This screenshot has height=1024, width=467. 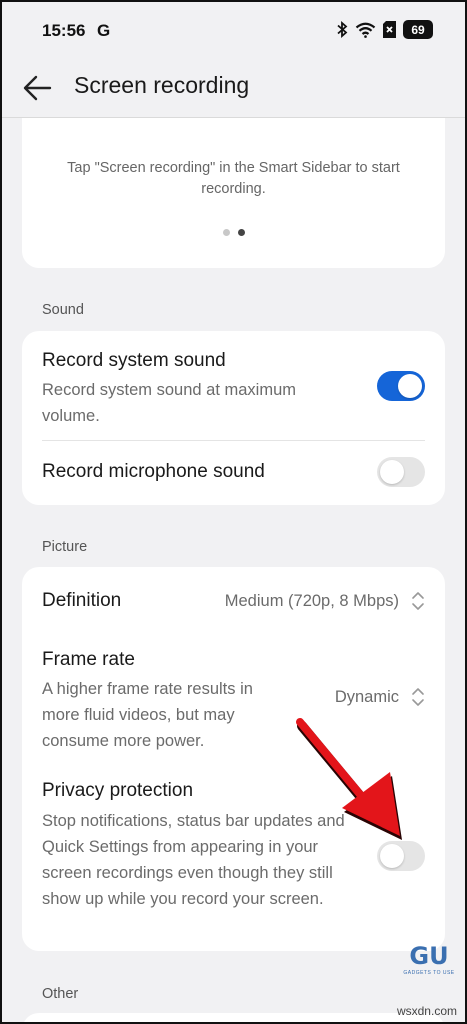 What do you see at coordinates (418, 29) in the screenshot?
I see `battery-icon: 69` at bounding box center [418, 29].